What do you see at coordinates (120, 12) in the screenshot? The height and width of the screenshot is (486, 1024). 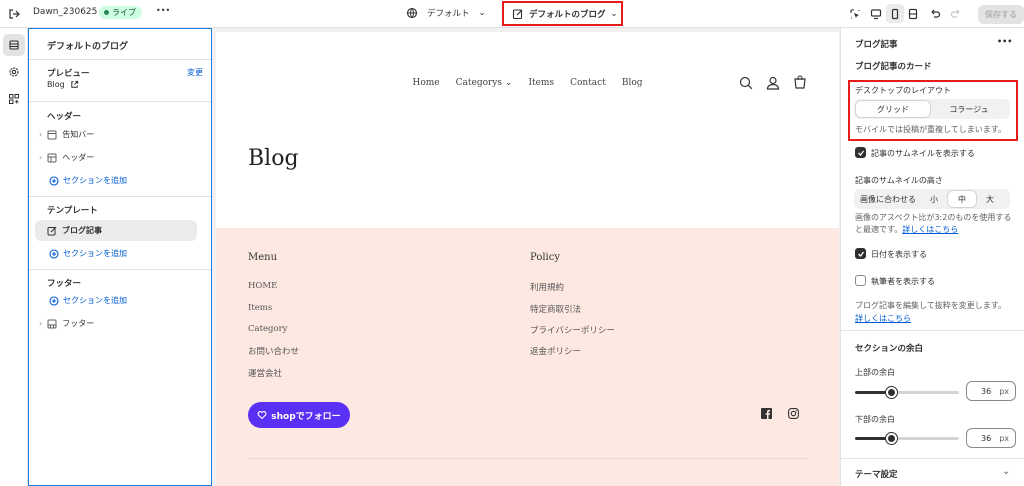 I see `live-badge: ライブ` at bounding box center [120, 12].